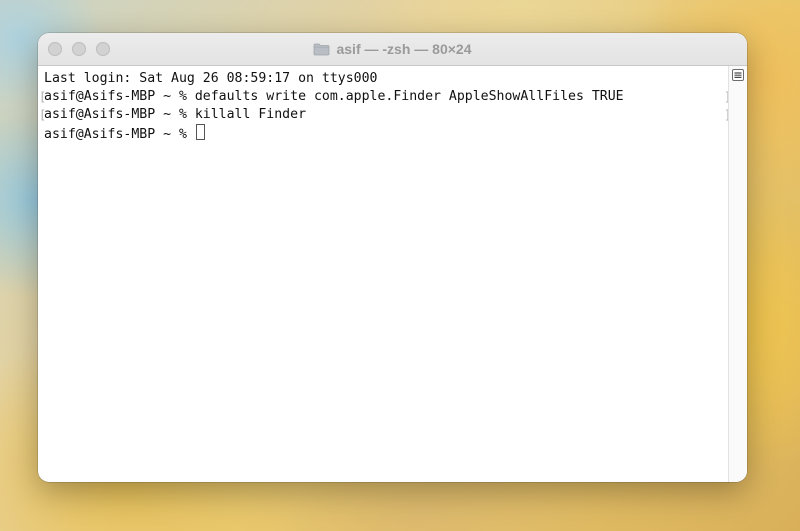 This screenshot has width=800, height=531. Describe the element at coordinates (404, 49) in the screenshot. I see `window-title: asif — -zsh — 80×24` at that location.